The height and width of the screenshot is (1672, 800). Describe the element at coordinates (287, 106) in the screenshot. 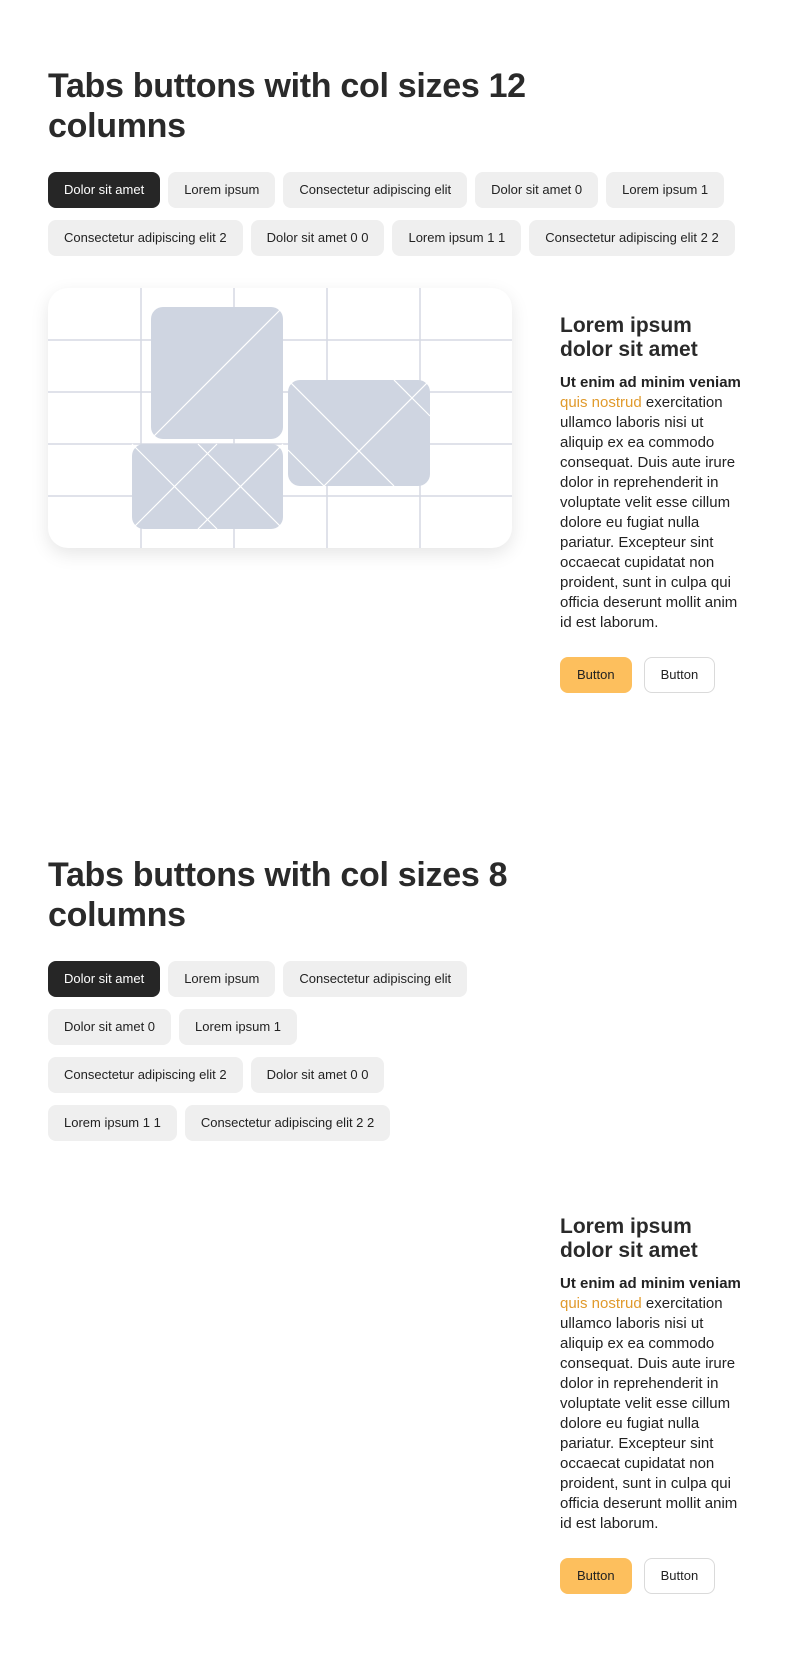

I see `section-title: Tabs buttons with col sizes 12 columns` at that location.